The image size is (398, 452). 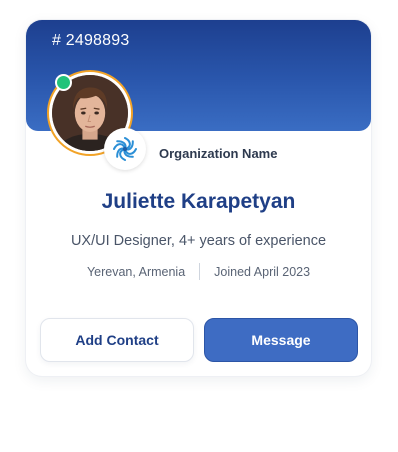 I want to click on person-name: Juliette Karapetyan, so click(x=198, y=201).